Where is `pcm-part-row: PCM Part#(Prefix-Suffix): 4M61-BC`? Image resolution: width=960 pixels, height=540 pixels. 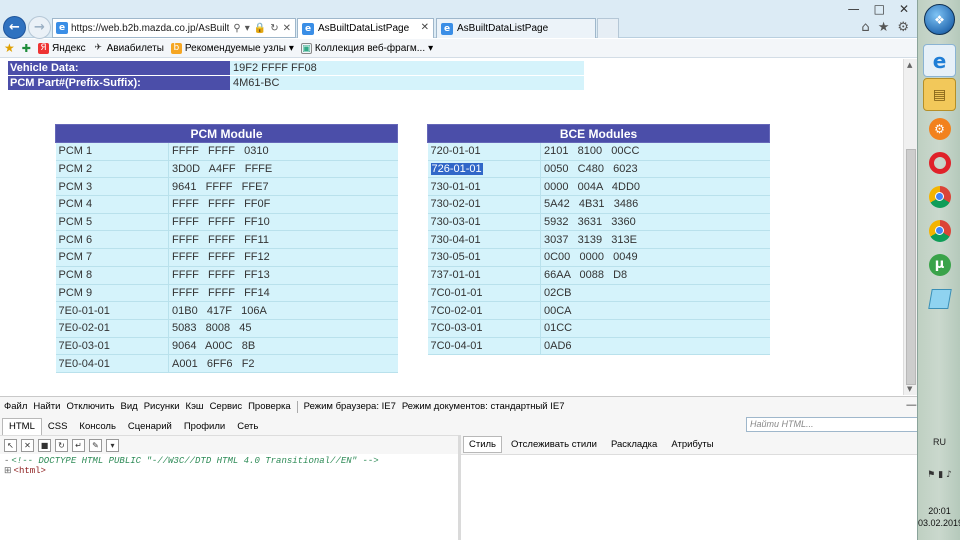 pcm-part-row: PCM Part#(Prefix-Suffix): 4M61-BC is located at coordinates (296, 83).